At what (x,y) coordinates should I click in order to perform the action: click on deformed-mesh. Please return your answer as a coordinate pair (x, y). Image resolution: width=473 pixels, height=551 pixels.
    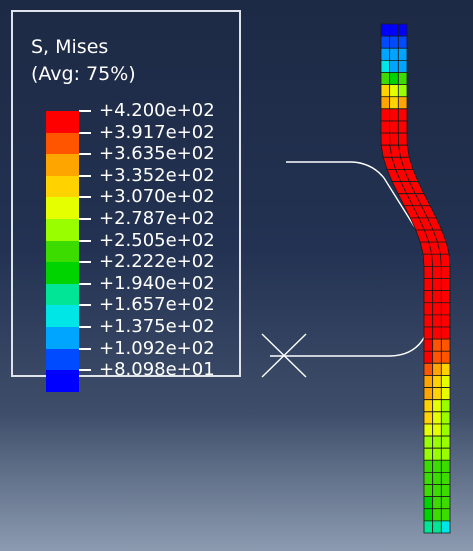
    Looking at the image, I should click on (415, 278).